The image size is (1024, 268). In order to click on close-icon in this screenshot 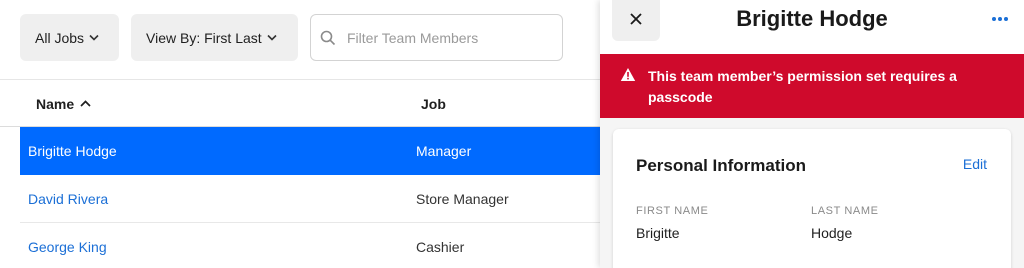, I will do `click(636, 21)`.